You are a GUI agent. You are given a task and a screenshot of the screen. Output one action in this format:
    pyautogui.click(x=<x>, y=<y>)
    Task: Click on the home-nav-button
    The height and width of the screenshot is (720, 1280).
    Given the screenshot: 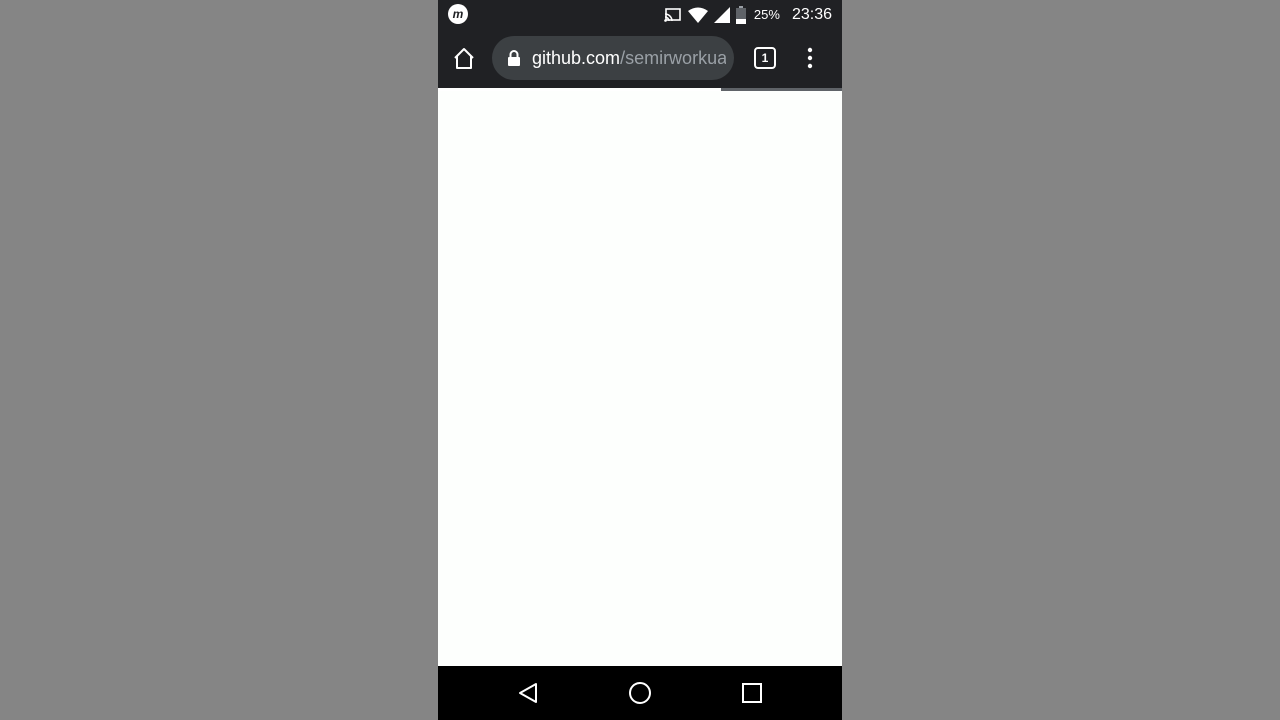 What is the action you would take?
    pyautogui.click(x=640, y=693)
    